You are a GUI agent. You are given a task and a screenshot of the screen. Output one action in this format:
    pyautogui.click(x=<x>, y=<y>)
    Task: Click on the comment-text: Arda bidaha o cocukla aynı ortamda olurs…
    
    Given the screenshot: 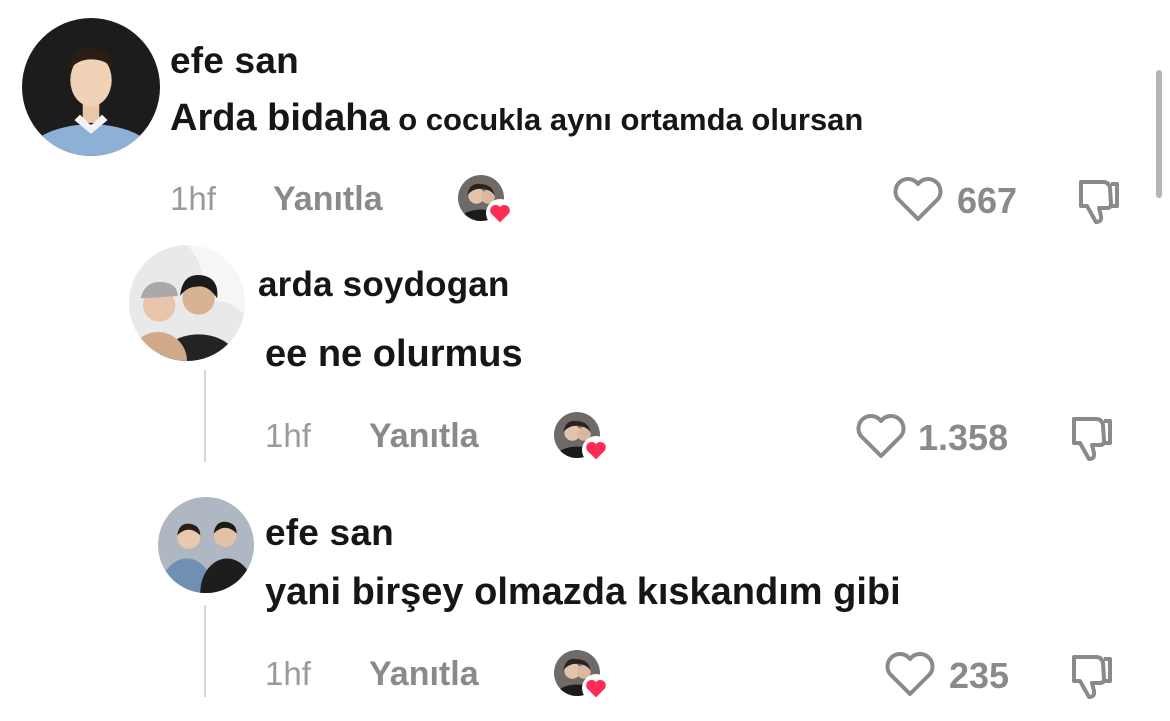 What is the action you would take?
    pyautogui.click(x=516, y=118)
    